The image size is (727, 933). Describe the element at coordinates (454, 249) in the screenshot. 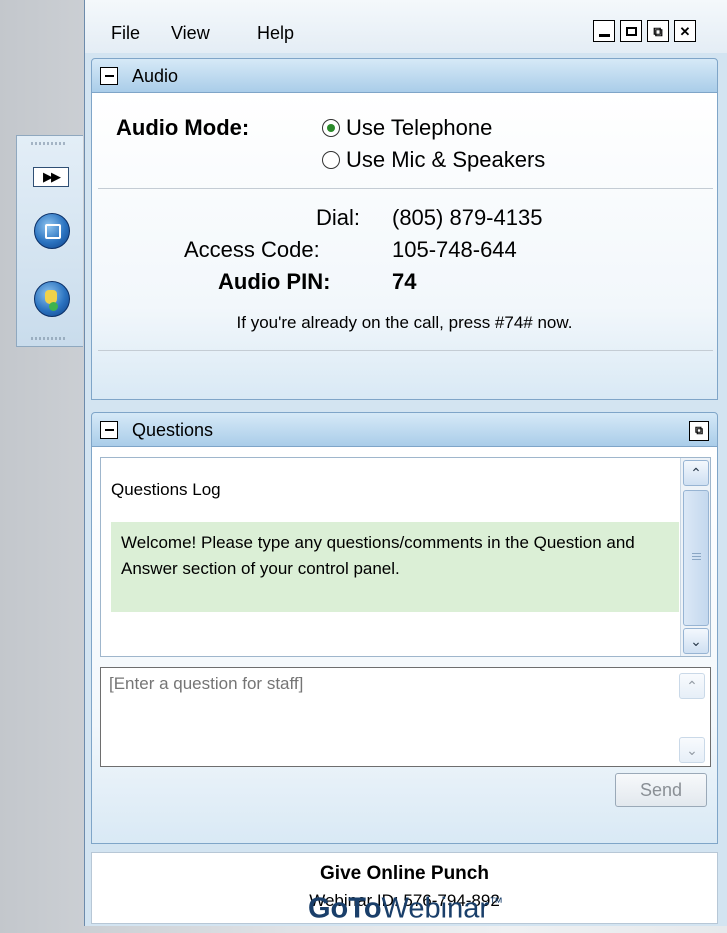

I see `access-code-value: 105-748-644` at that location.